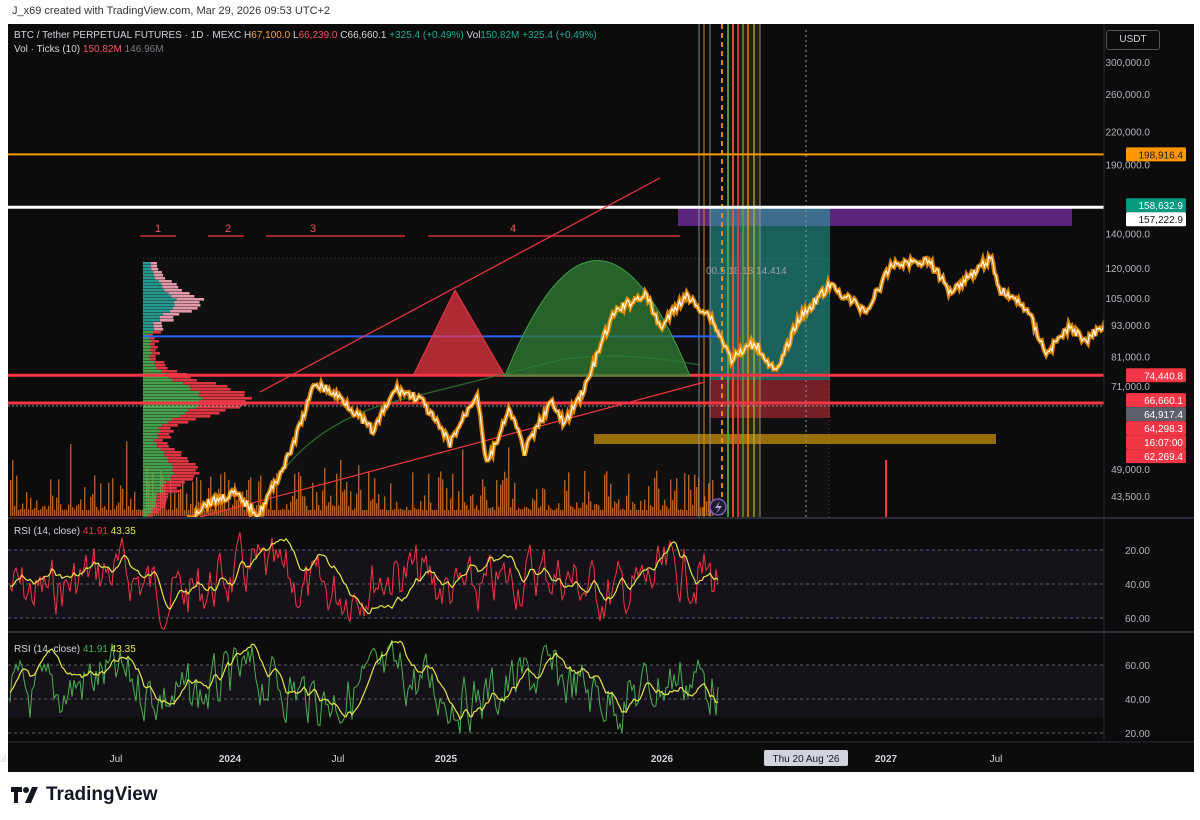 The image size is (1200, 820). What do you see at coordinates (1163, 457) in the screenshot?
I see `price-tag-label: 62,269.4` at bounding box center [1163, 457].